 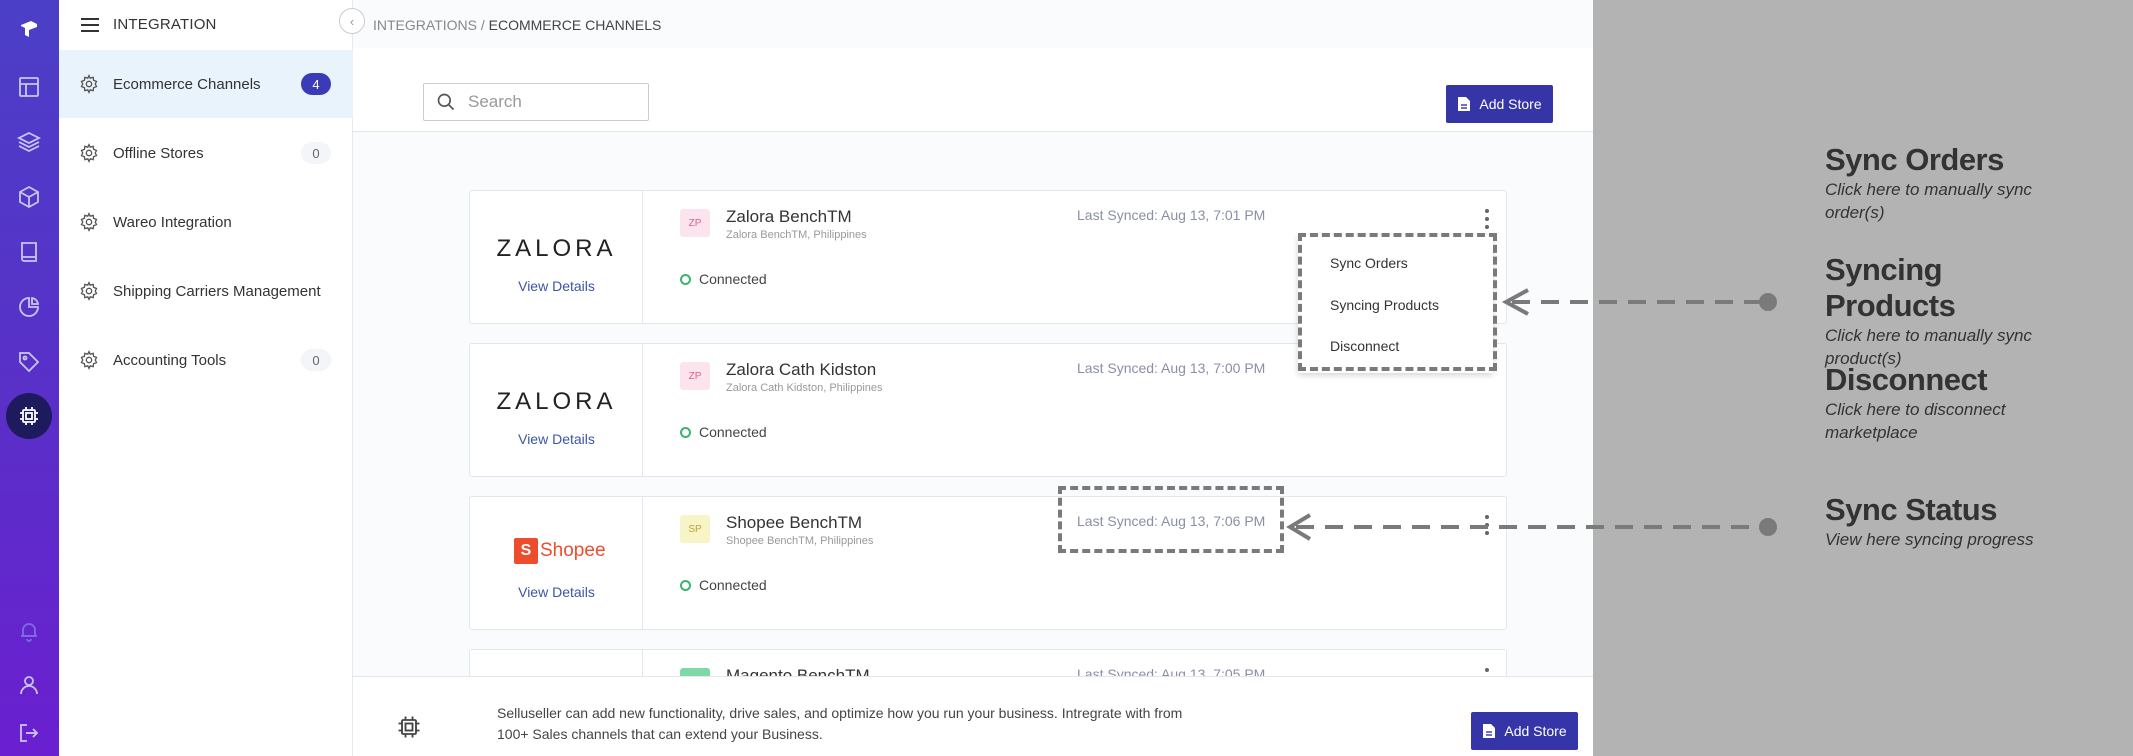 I want to click on sidebar-header: INTEGRATION, so click(x=149, y=24).